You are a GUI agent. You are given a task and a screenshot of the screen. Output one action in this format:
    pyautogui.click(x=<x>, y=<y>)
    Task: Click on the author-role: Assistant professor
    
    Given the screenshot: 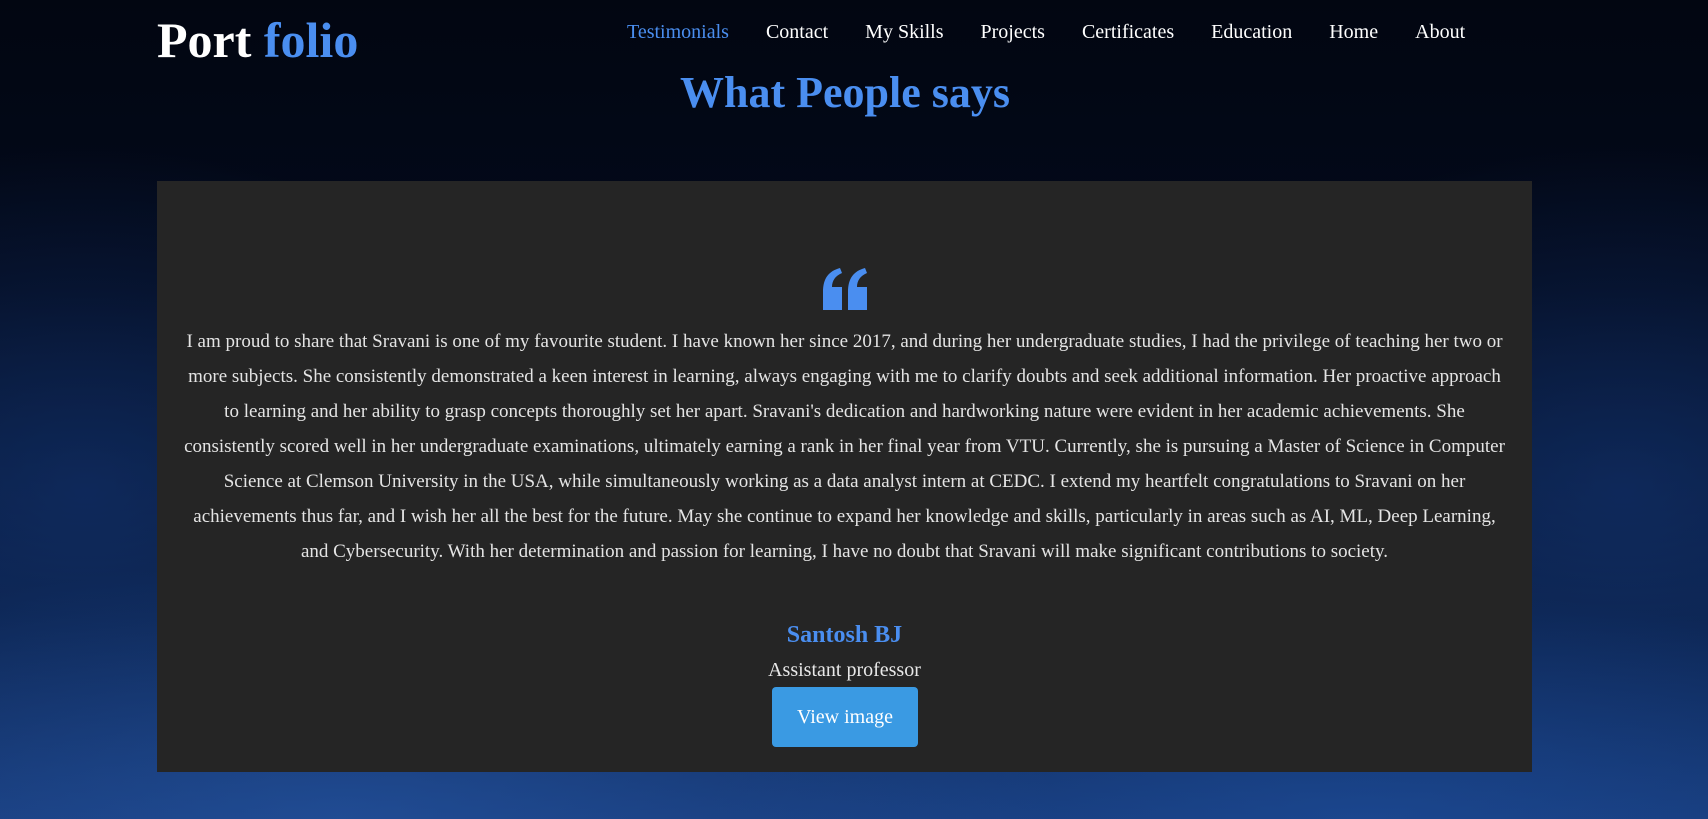 What is the action you would take?
    pyautogui.click(x=844, y=670)
    